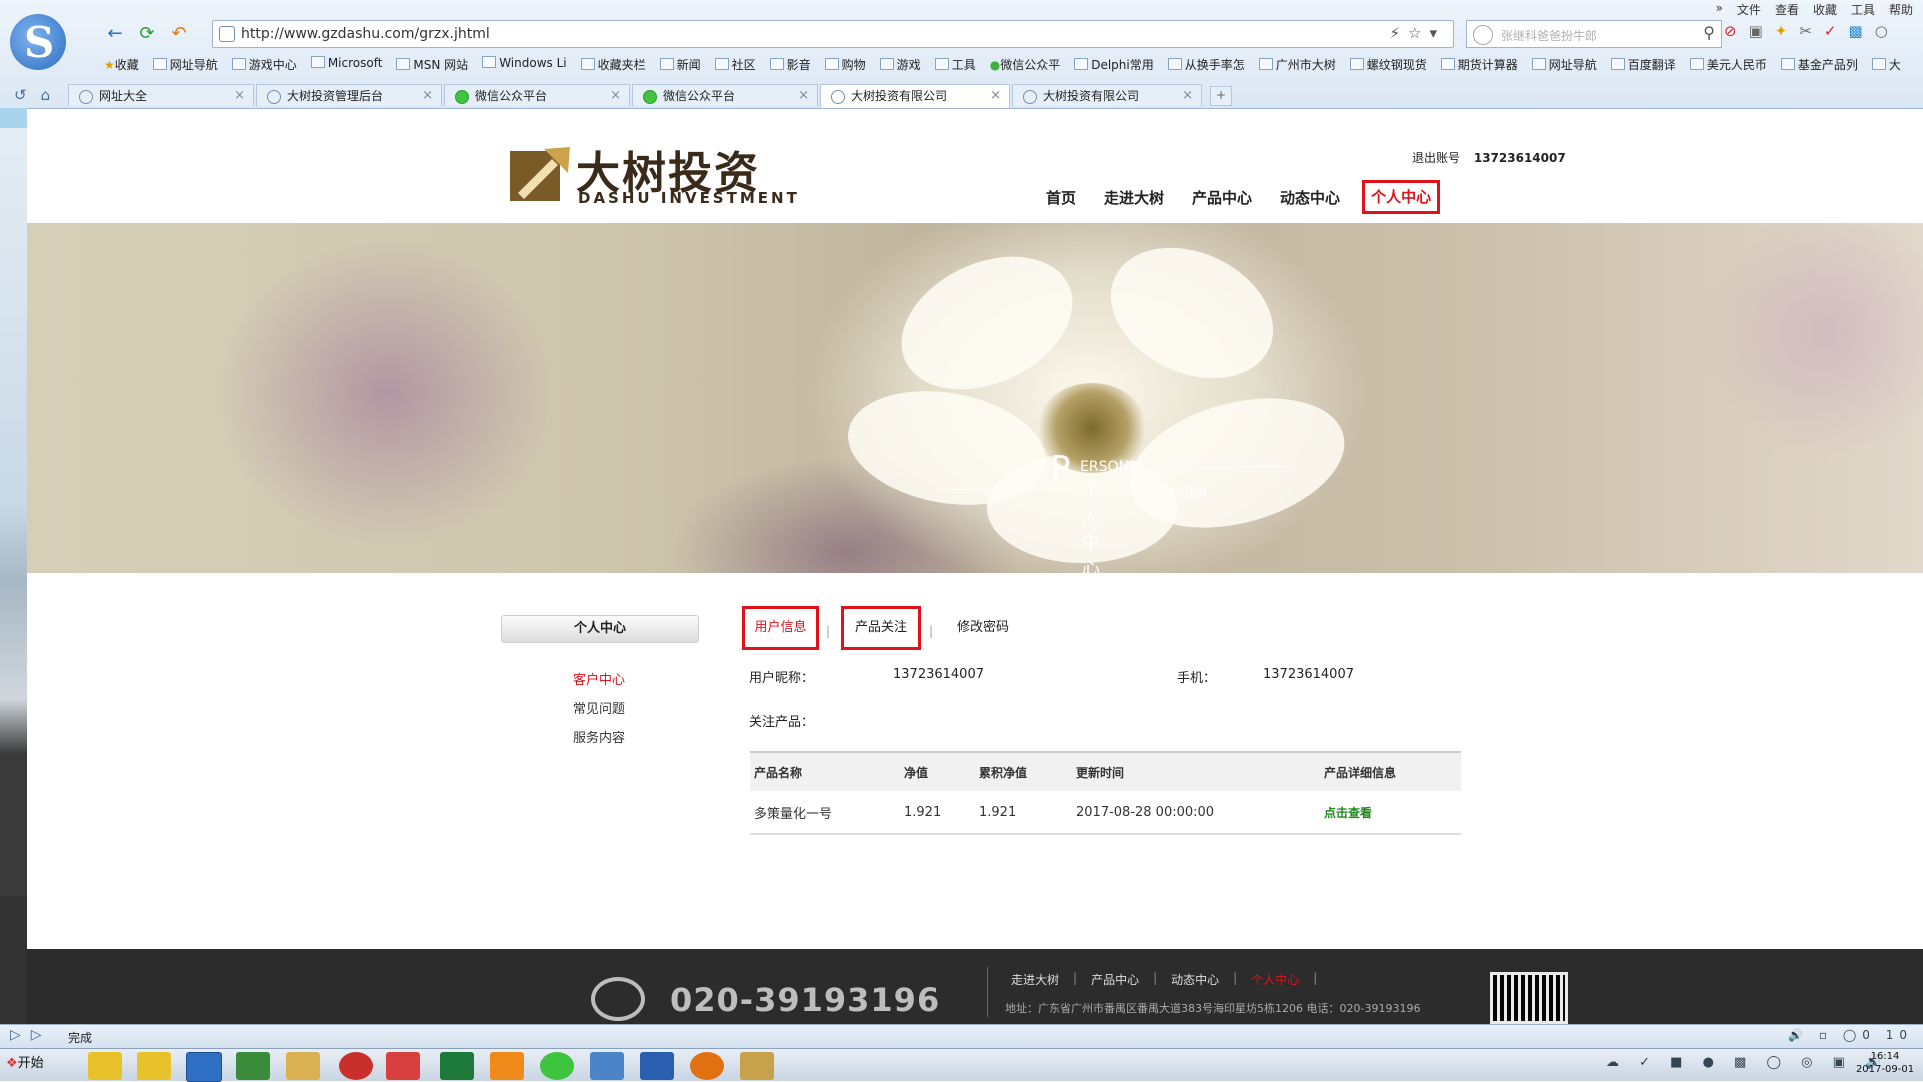 This screenshot has width=1923, height=1082. Describe the element at coordinates (1856, 31) in the screenshot. I see `window-icon: ▩` at that location.